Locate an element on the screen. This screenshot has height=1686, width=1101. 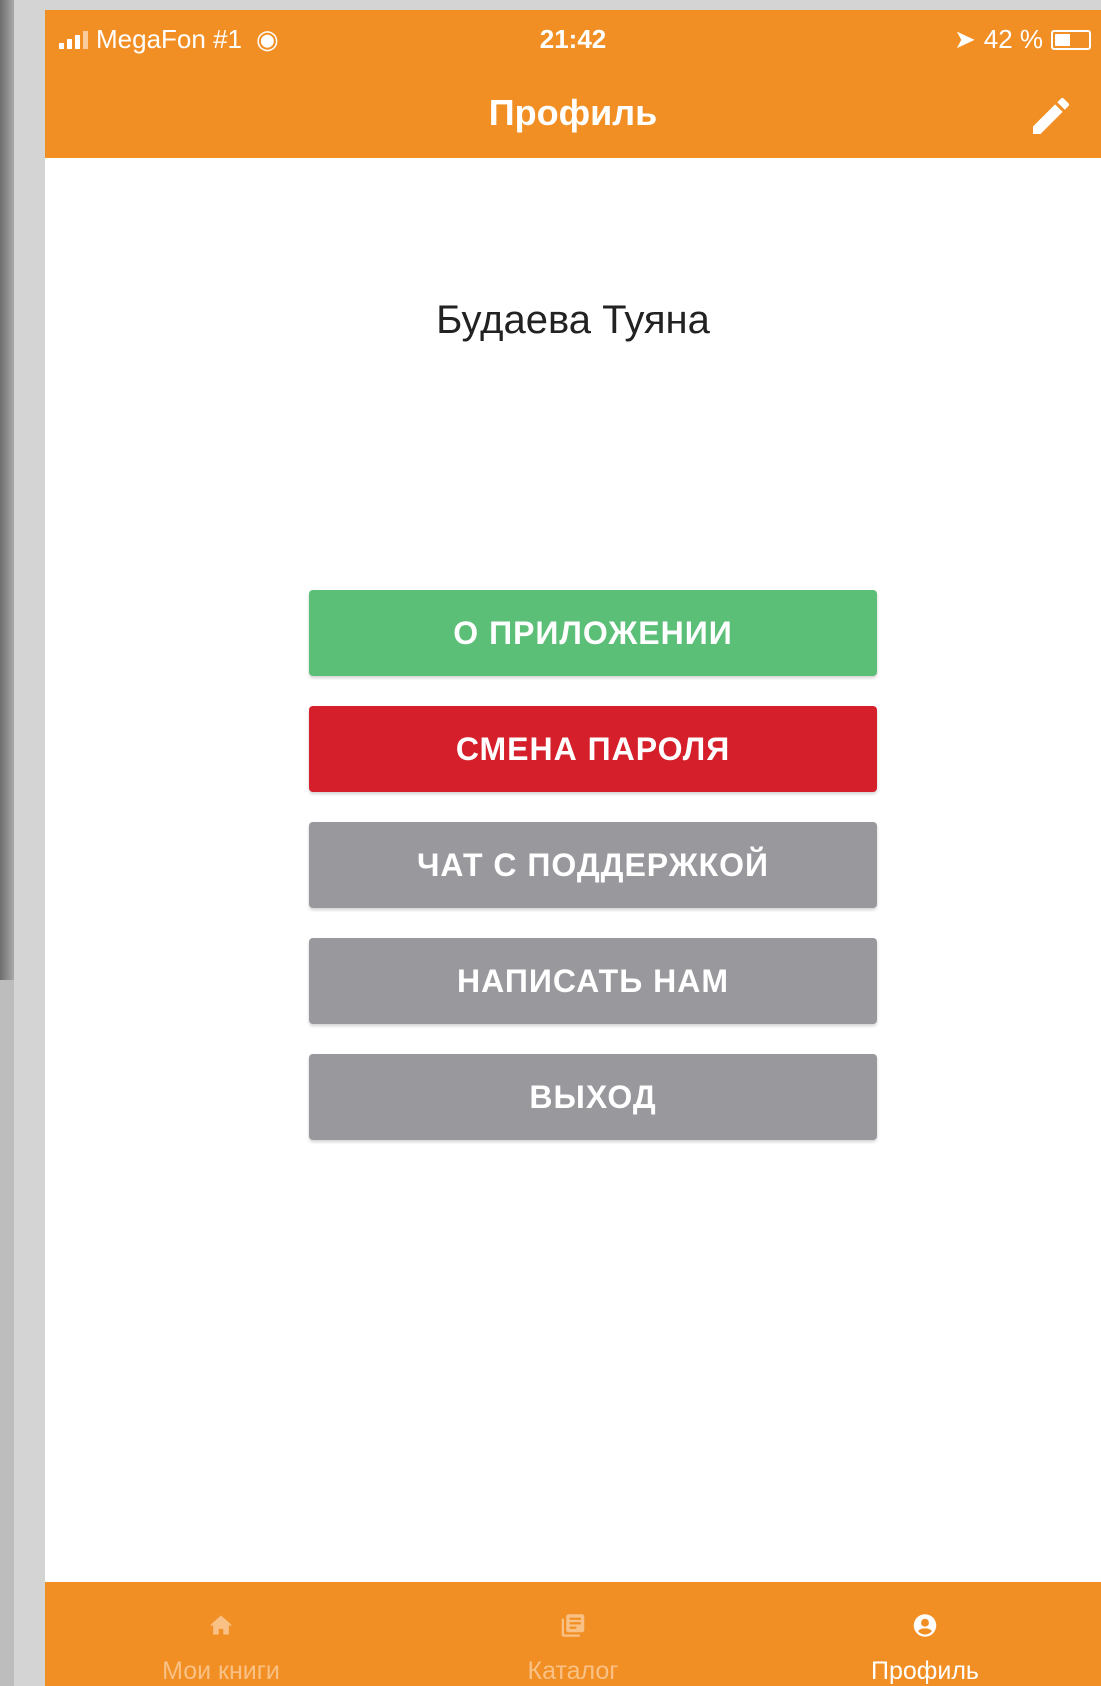
pencil-icon is located at coordinates (1051, 115).